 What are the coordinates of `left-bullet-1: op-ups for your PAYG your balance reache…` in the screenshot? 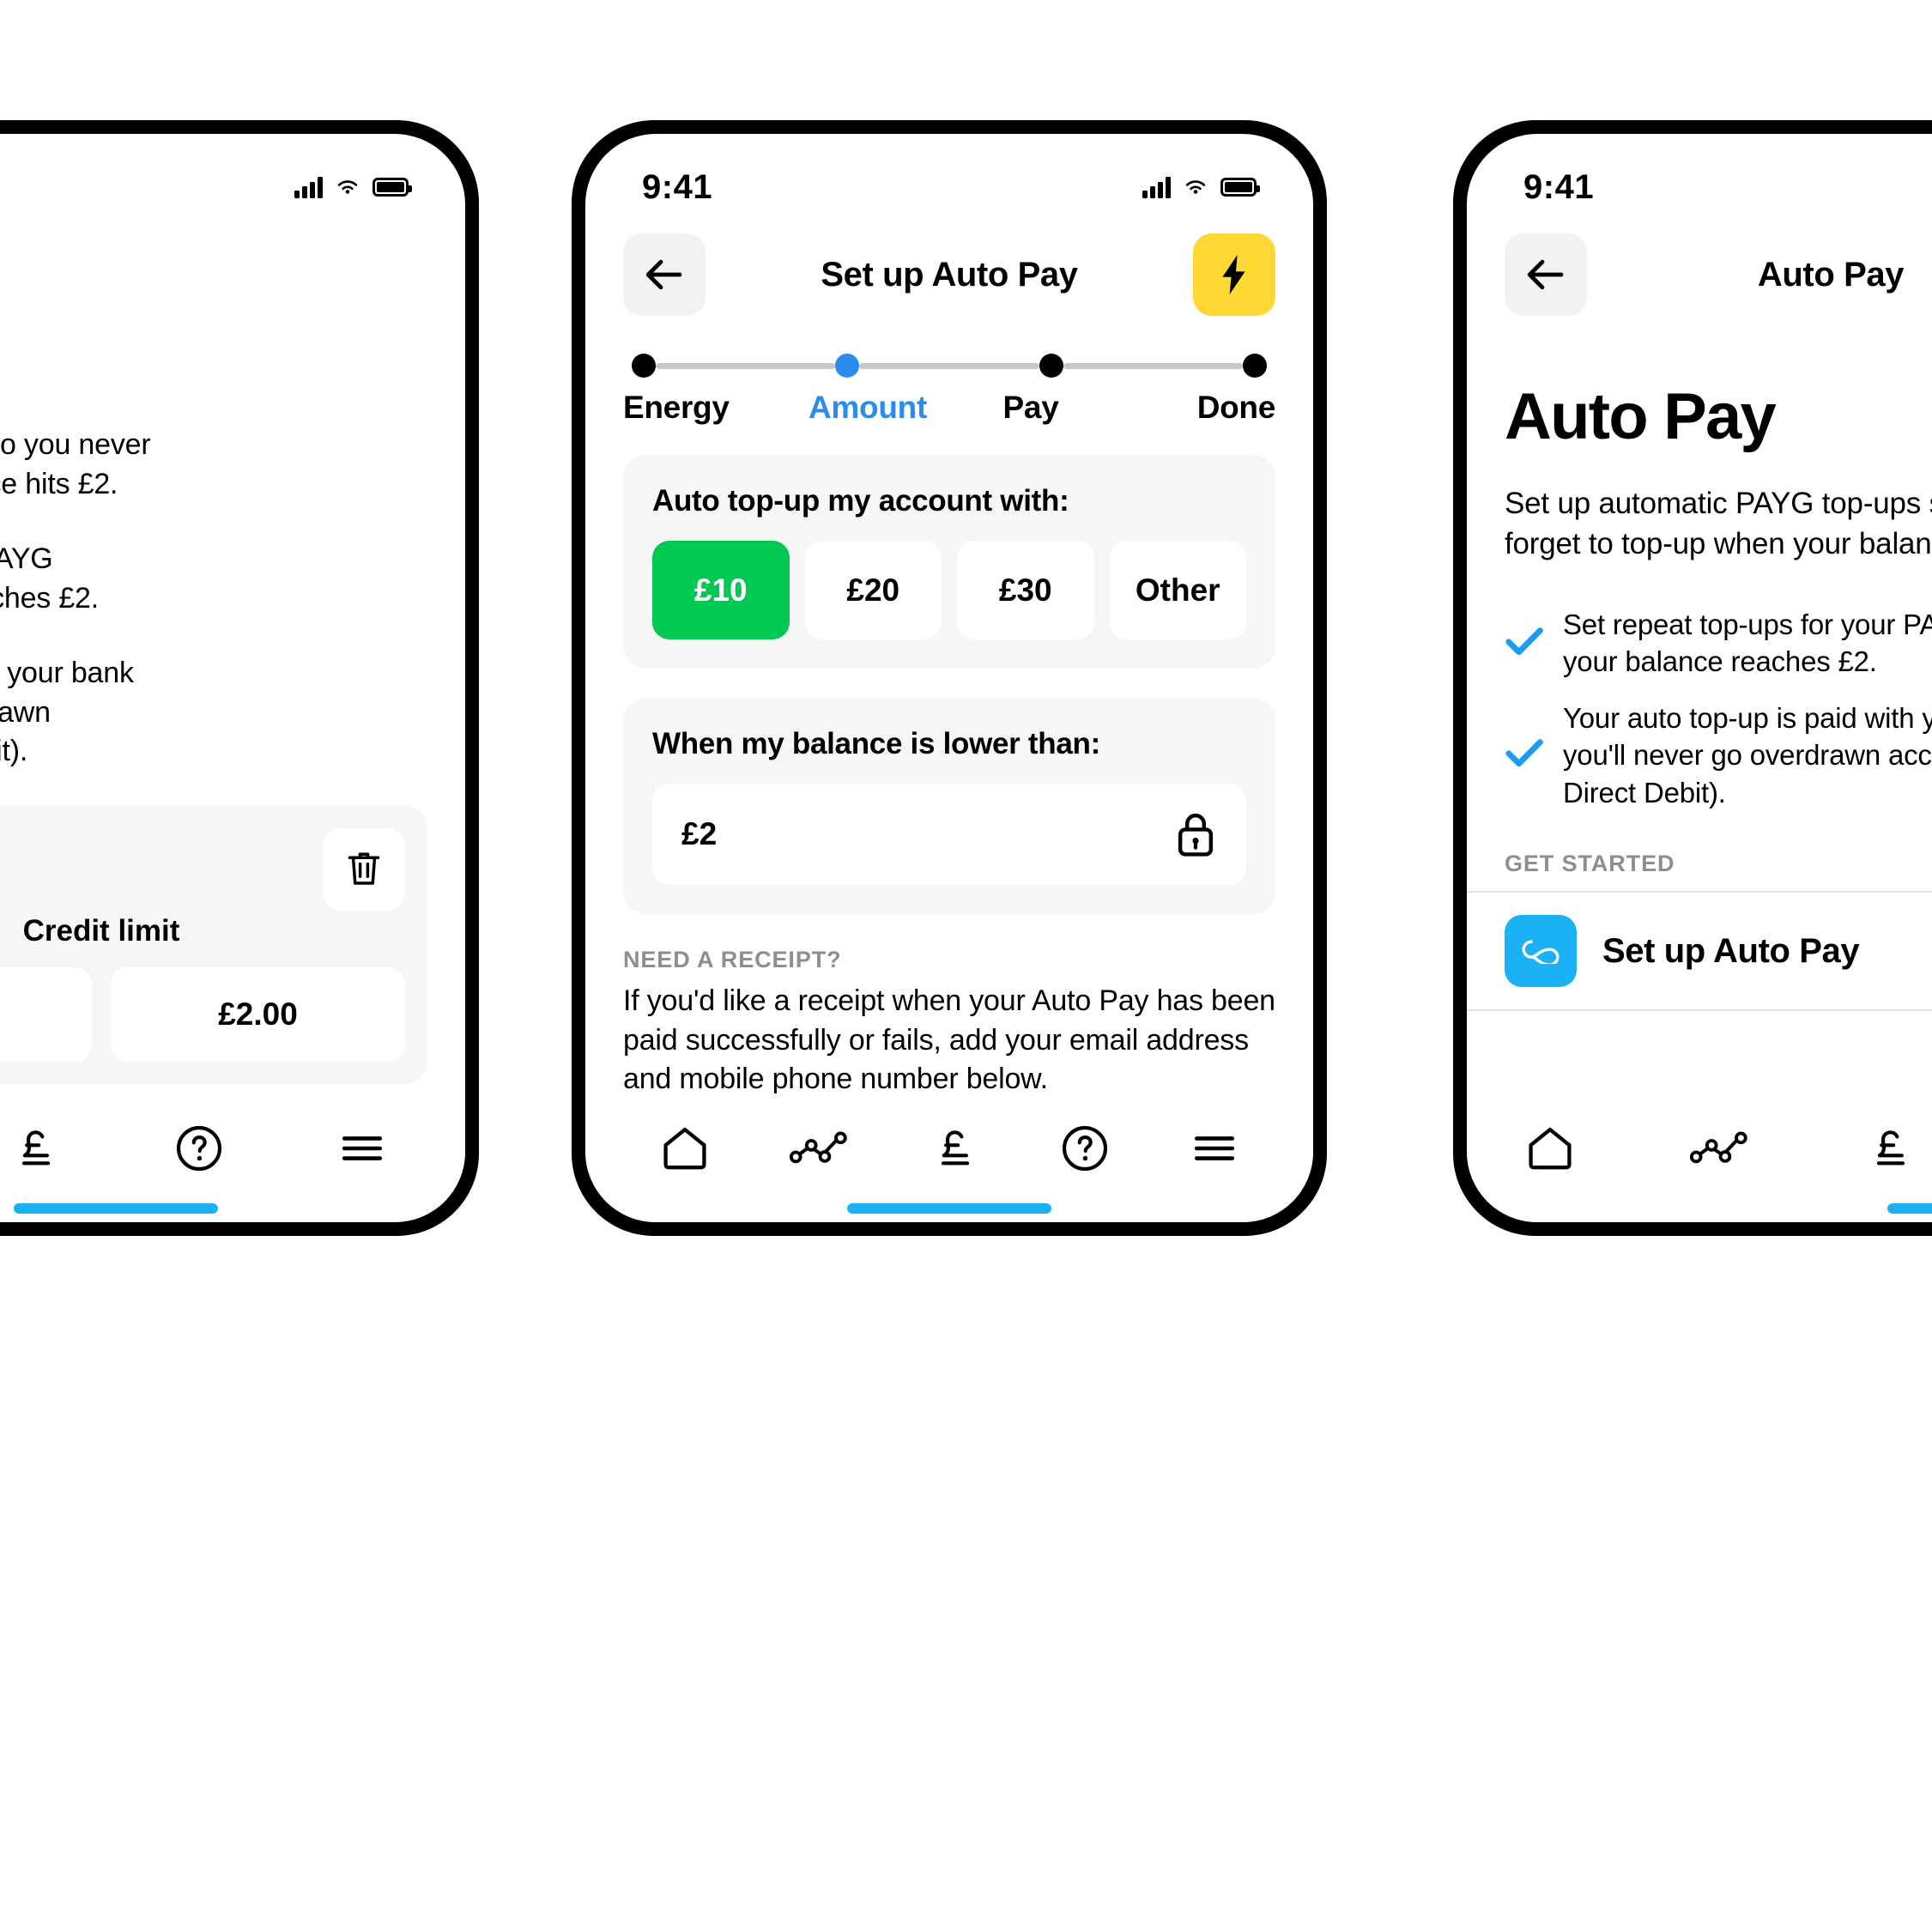 It's located at (50, 579).